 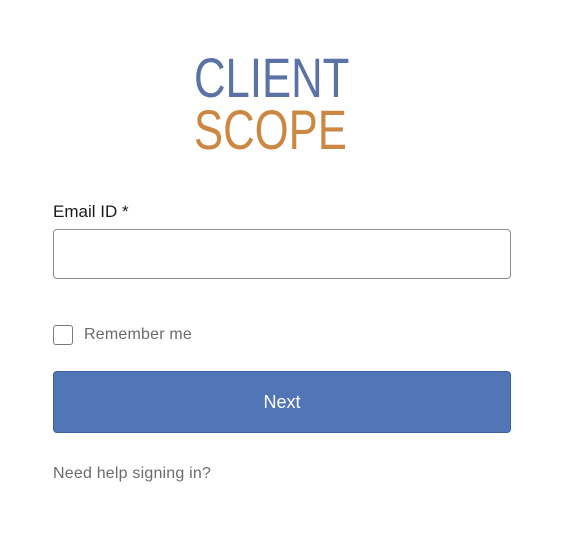 I want to click on next-button: Next, so click(x=282, y=402).